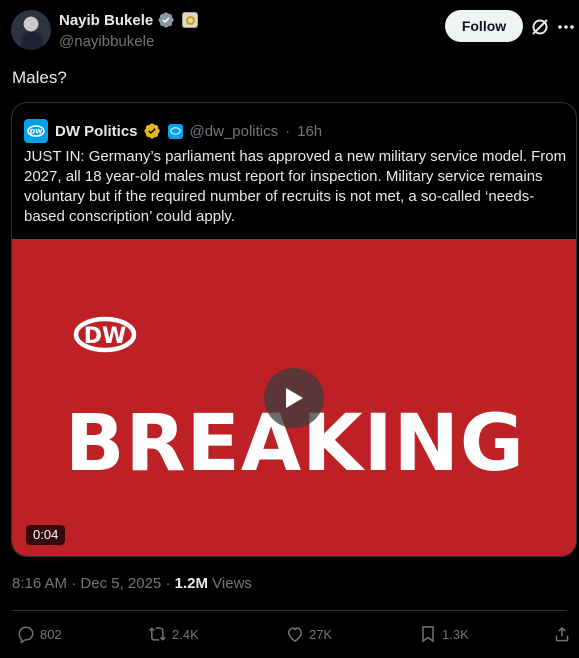 The width and height of the screenshot is (579, 658). Describe the element at coordinates (26, 635) in the screenshot. I see `reply-icon` at that location.